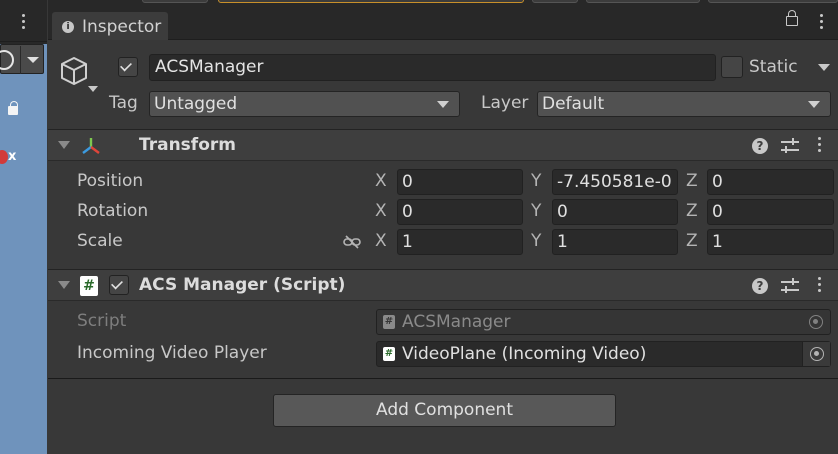 This screenshot has height=454, width=838. What do you see at coordinates (13, 108) in the screenshot?
I see `lock-icon` at bounding box center [13, 108].